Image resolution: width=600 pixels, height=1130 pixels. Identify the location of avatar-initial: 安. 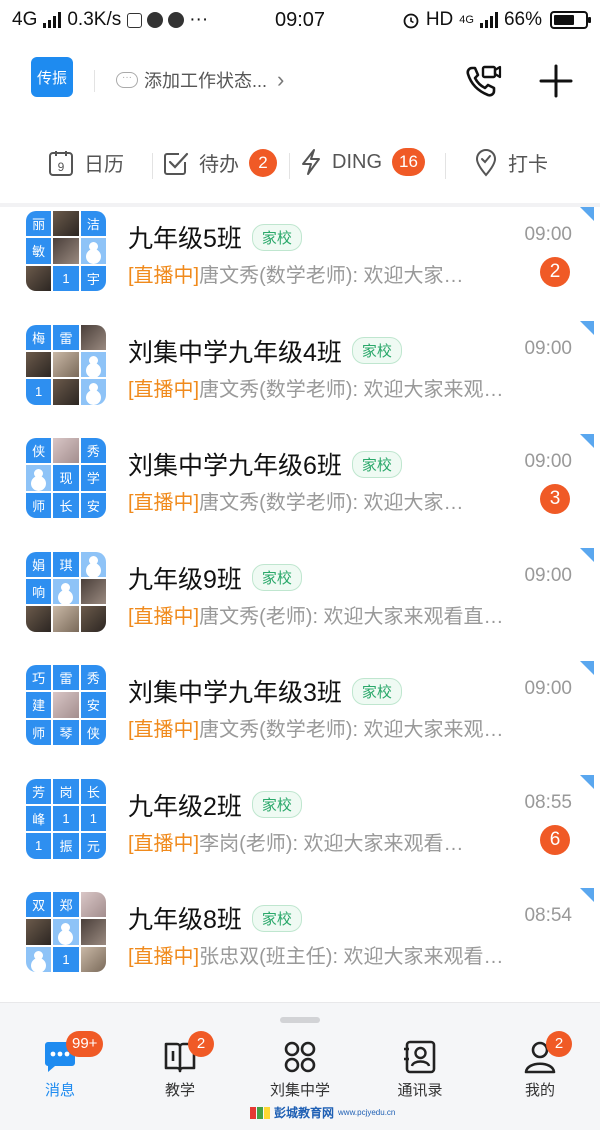
(93, 705).